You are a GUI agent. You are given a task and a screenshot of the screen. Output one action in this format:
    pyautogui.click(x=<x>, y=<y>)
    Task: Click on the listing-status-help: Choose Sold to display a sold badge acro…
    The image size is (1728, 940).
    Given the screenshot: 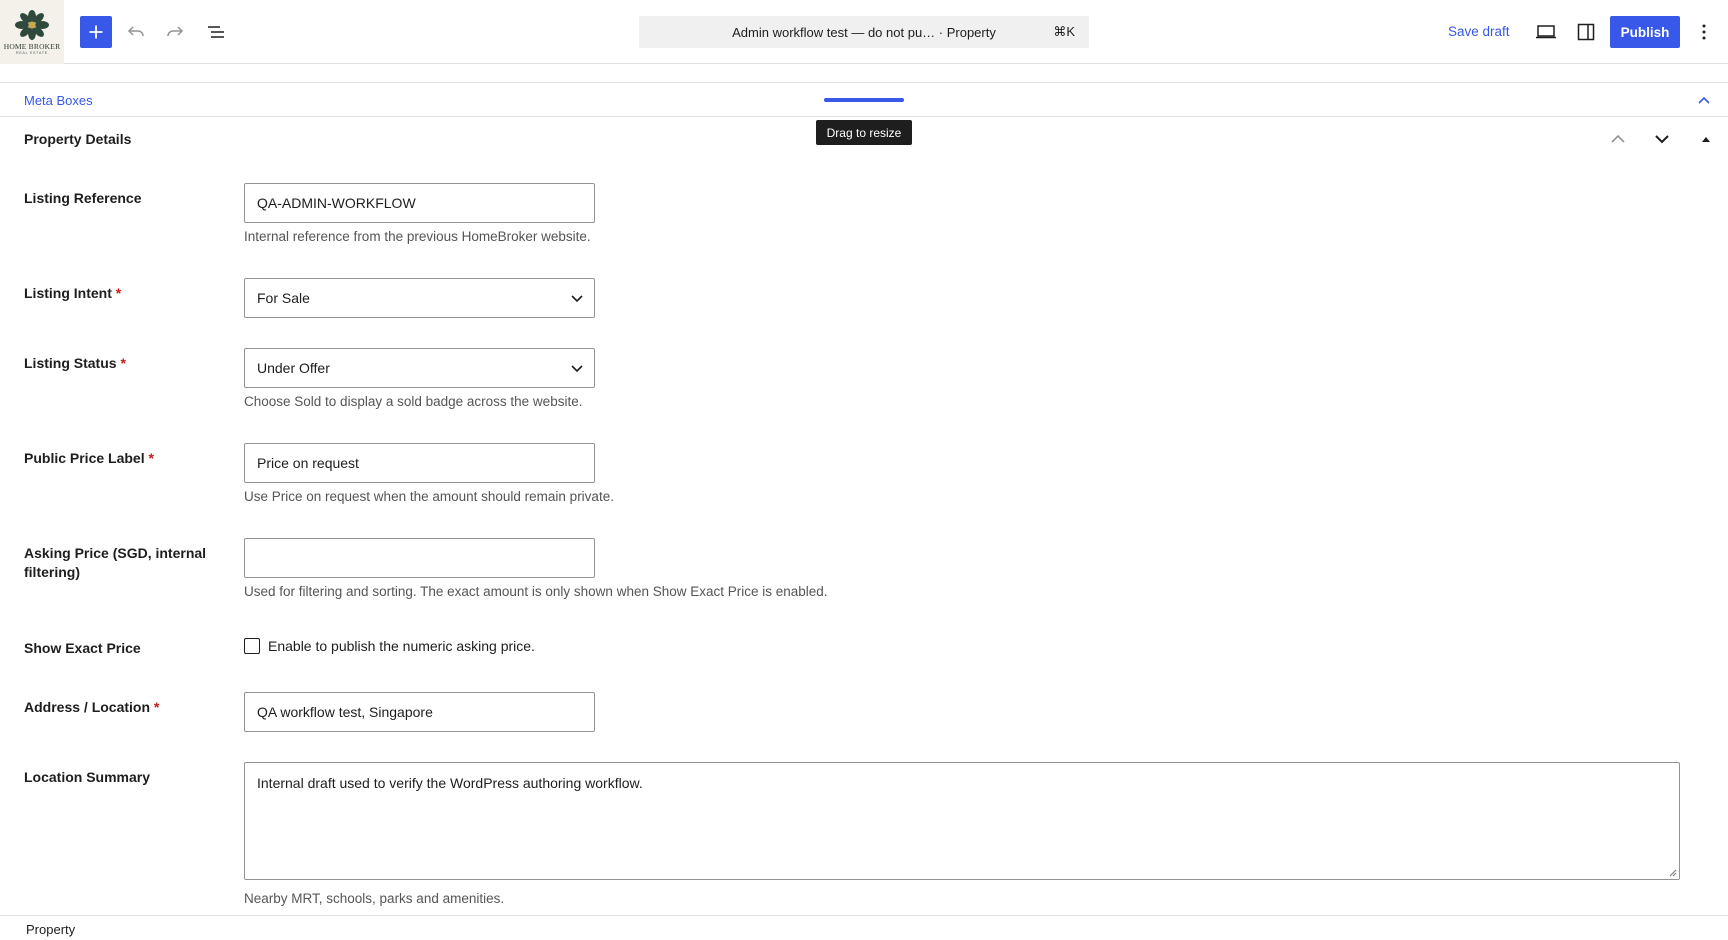 What is the action you would take?
    pyautogui.click(x=413, y=401)
    